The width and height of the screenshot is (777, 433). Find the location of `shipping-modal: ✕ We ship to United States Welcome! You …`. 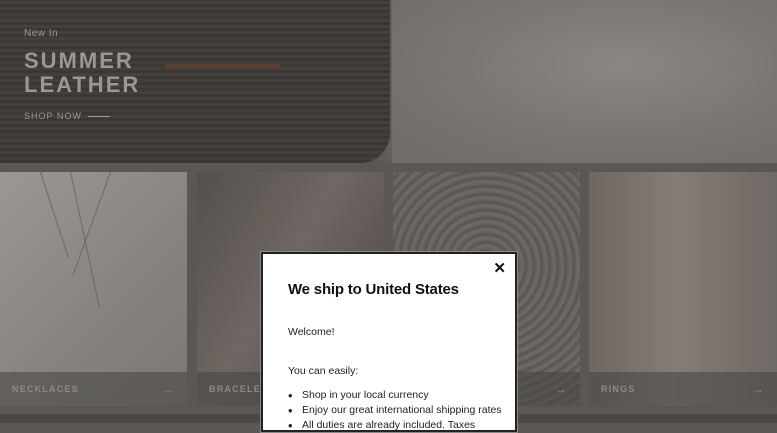

shipping-modal: ✕ We ship to United States Welcome! You … is located at coordinates (389, 342).